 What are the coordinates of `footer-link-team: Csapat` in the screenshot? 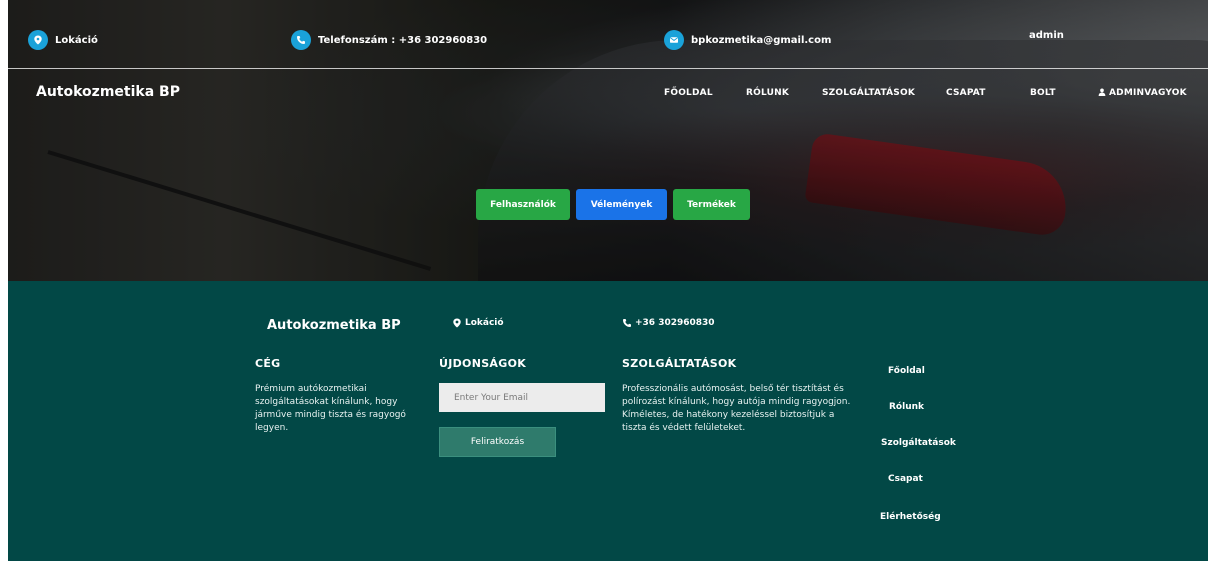 It's located at (905, 479).